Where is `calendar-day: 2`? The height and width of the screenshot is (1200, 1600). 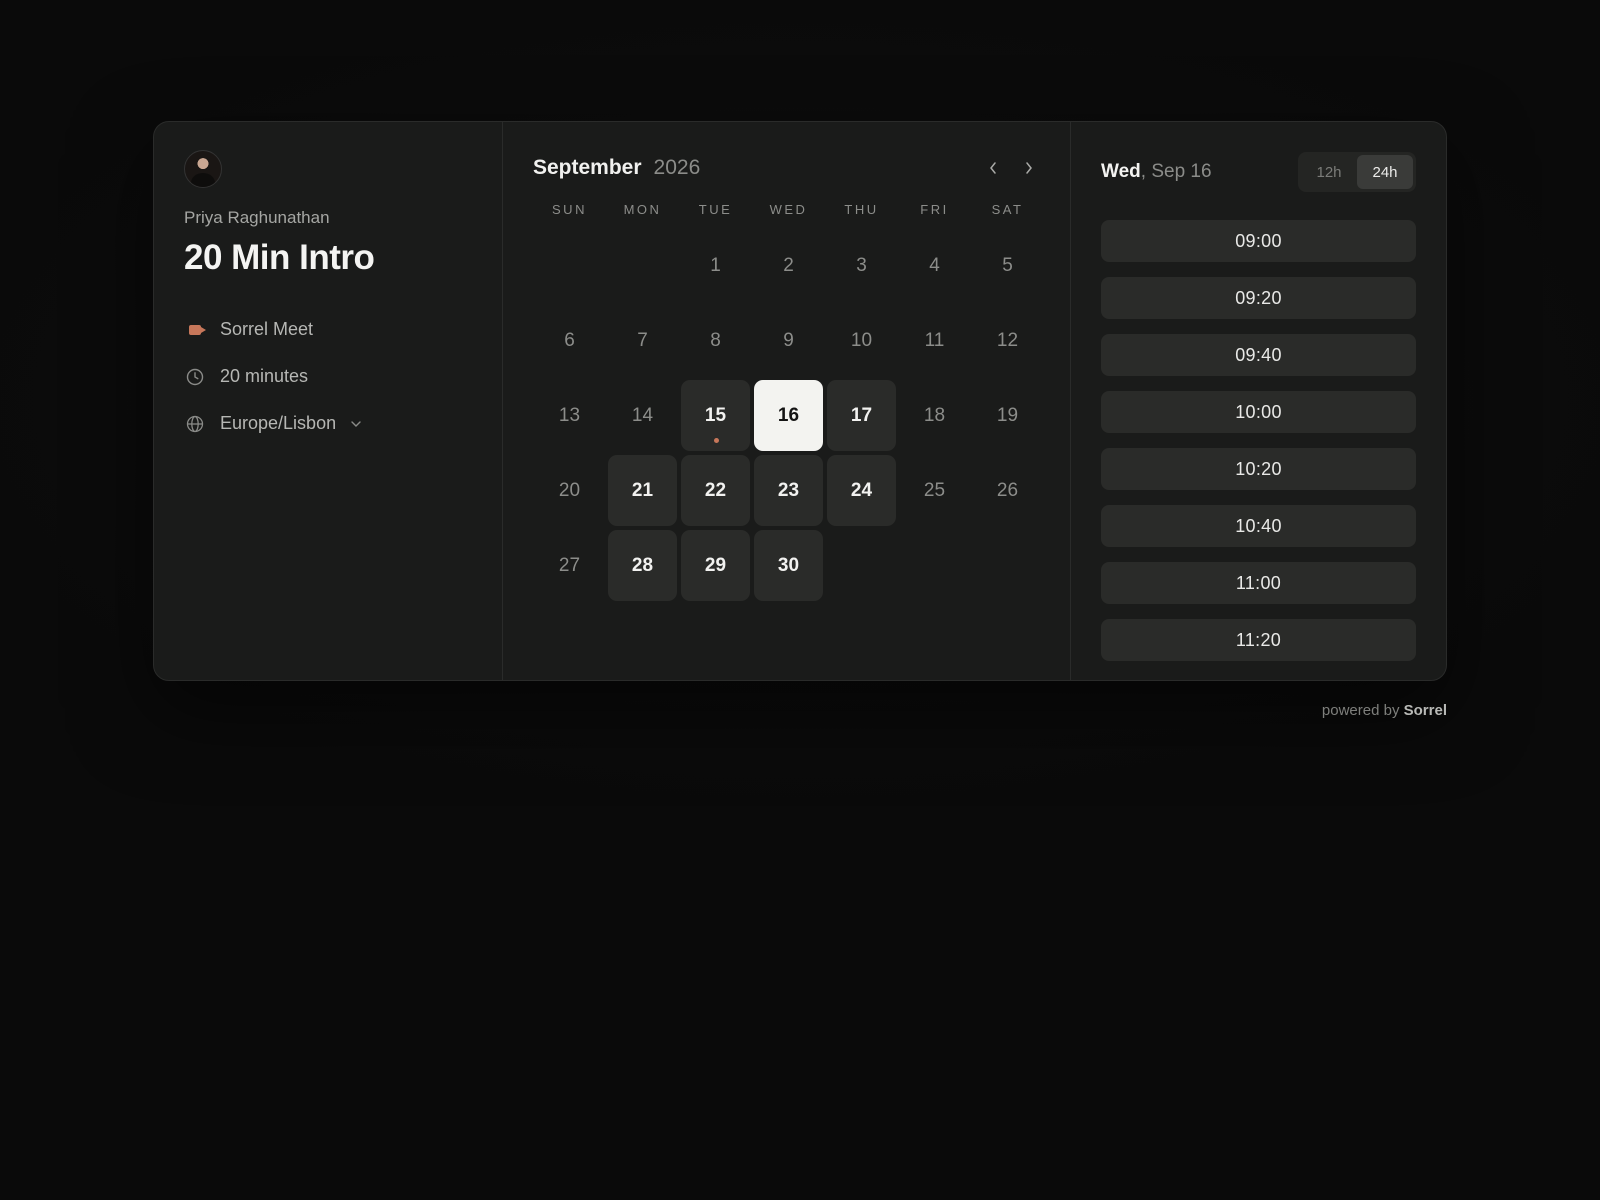
calendar-day: 2 is located at coordinates (788, 265).